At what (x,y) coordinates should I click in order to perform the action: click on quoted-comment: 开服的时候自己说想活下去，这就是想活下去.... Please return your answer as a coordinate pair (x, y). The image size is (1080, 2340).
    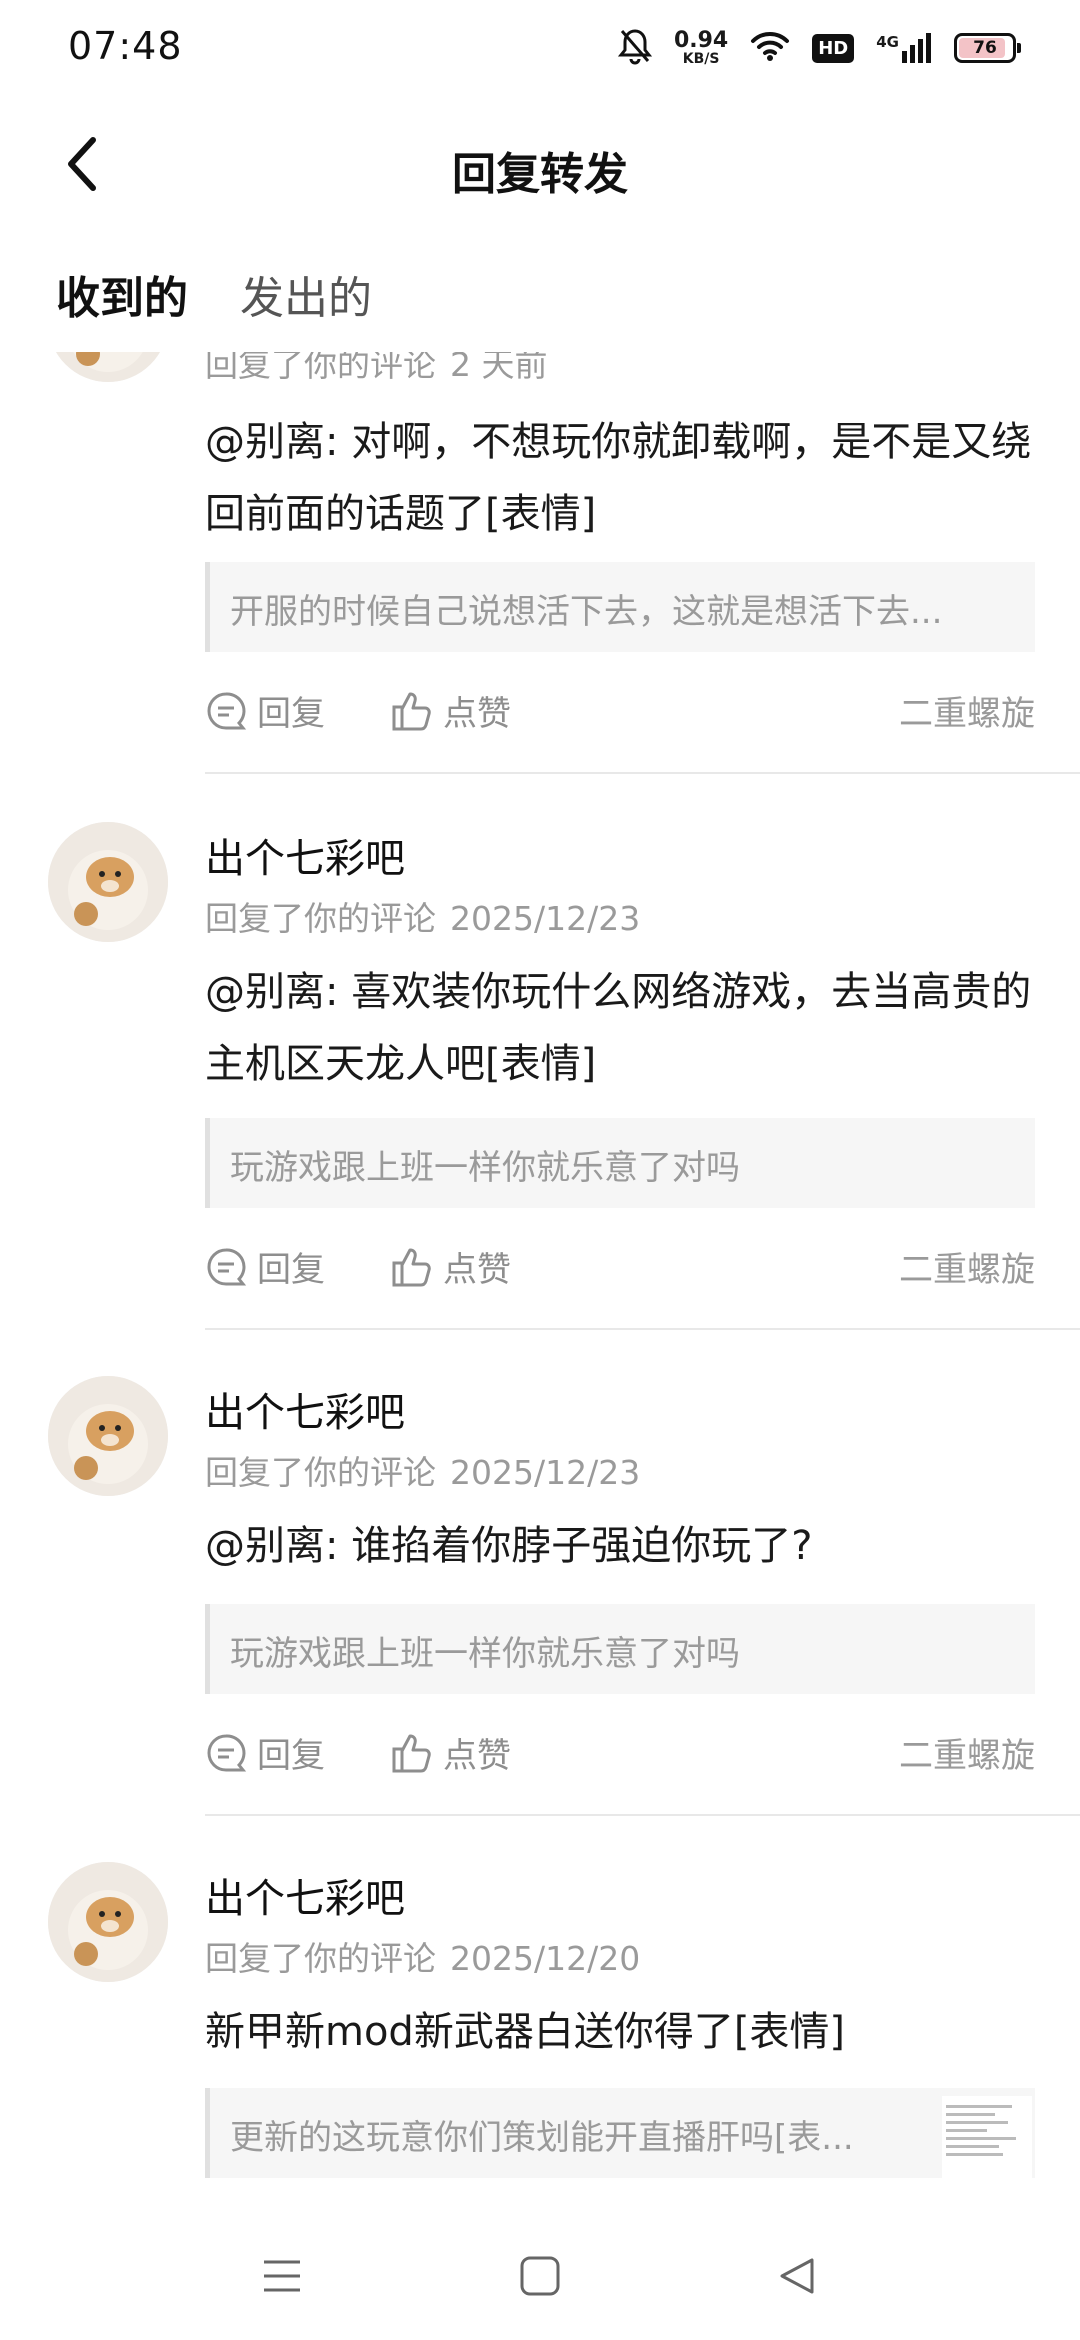
    Looking at the image, I should click on (620, 607).